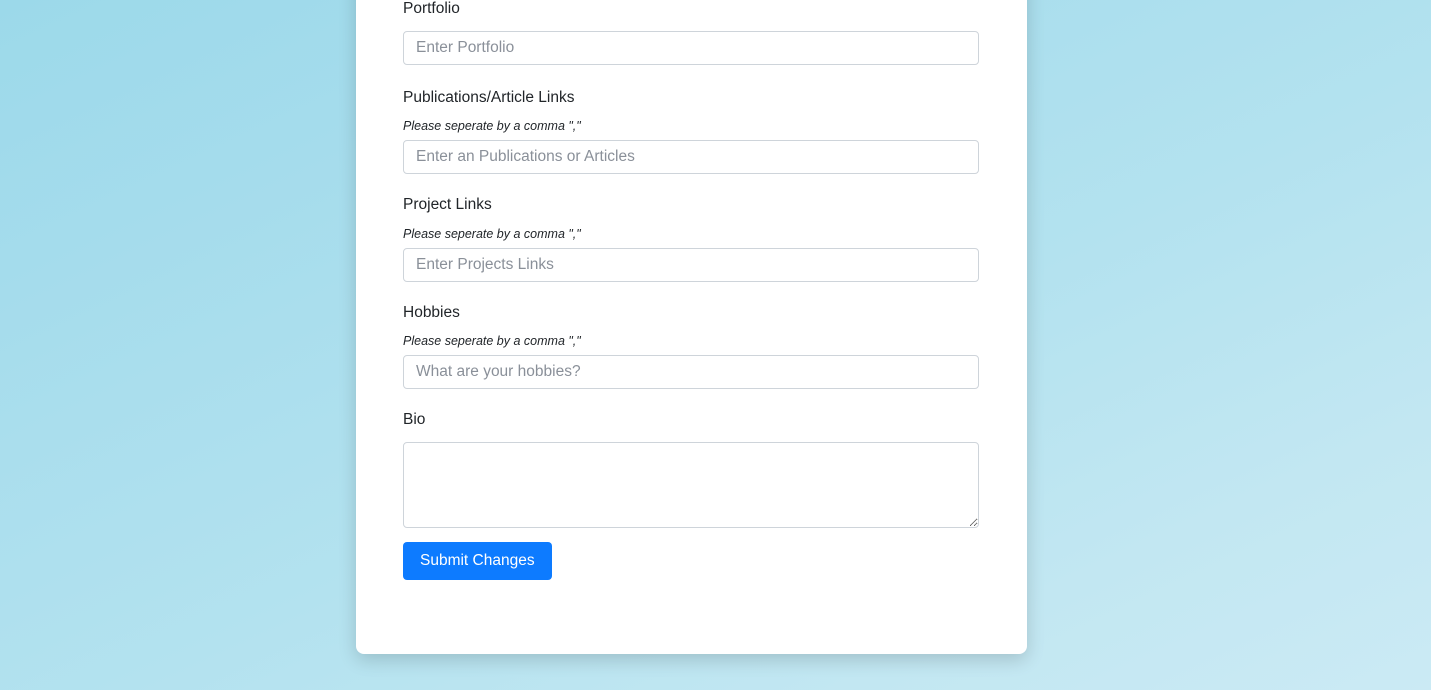 The image size is (1431, 690). Describe the element at coordinates (414, 420) in the screenshot. I see `label-bio: Bio` at that location.